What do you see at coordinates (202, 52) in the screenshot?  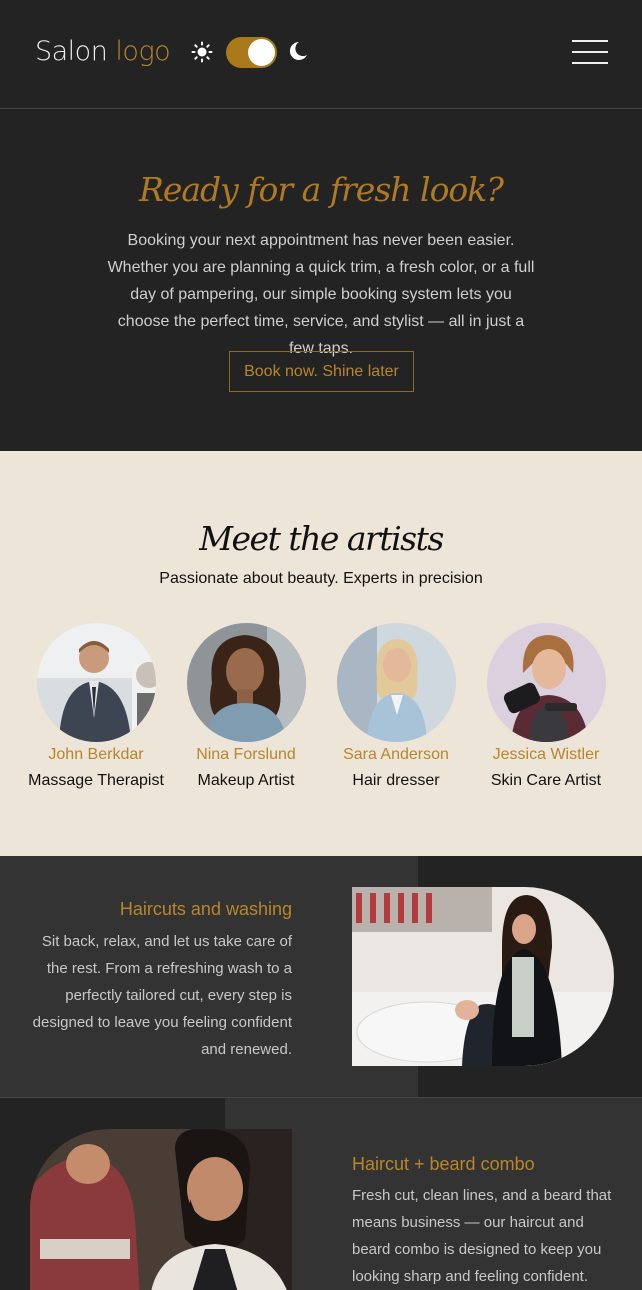 I see `sun-icon` at bounding box center [202, 52].